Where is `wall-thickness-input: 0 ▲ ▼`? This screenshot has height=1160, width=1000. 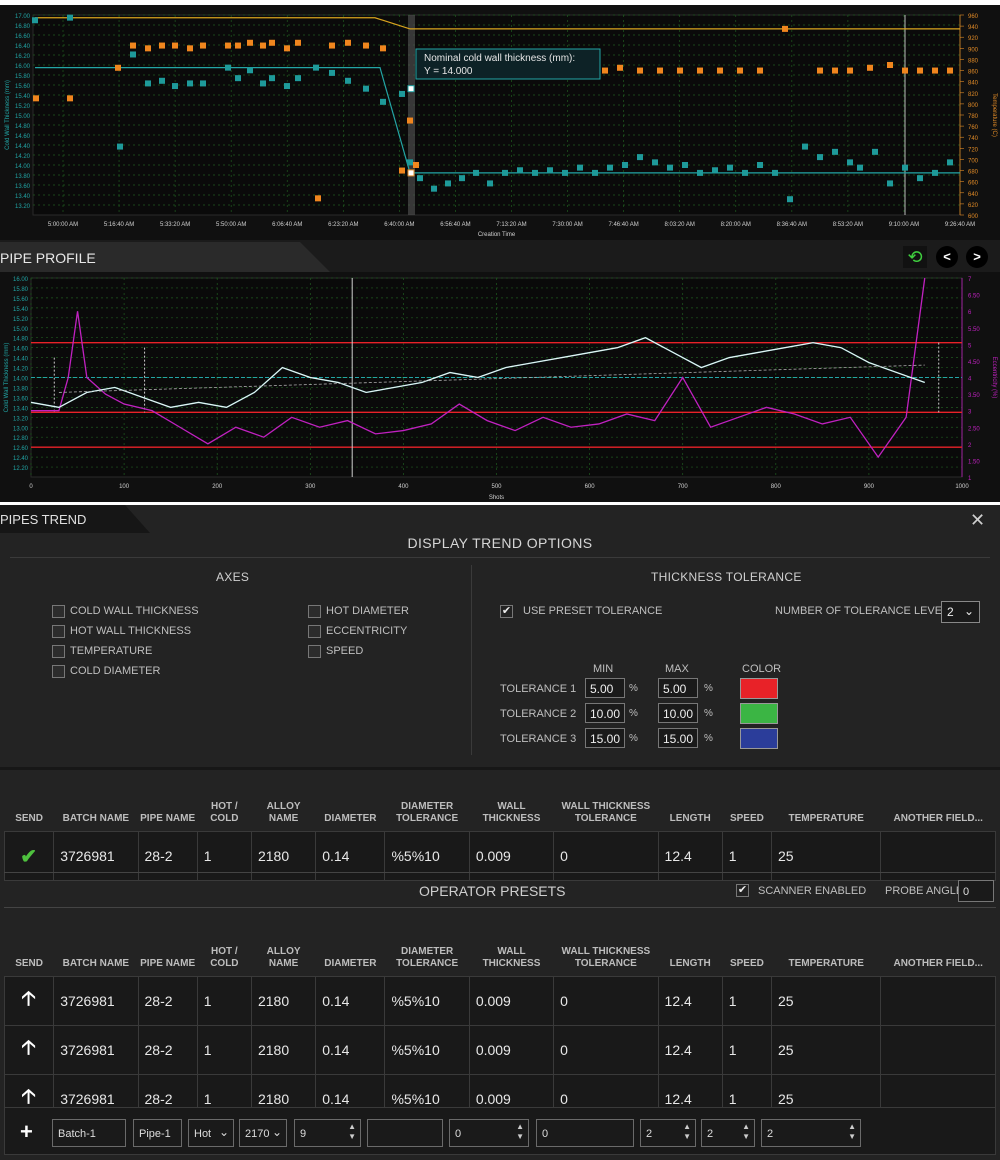
wall-thickness-input: 0 ▲ ▼ is located at coordinates (489, 1133).